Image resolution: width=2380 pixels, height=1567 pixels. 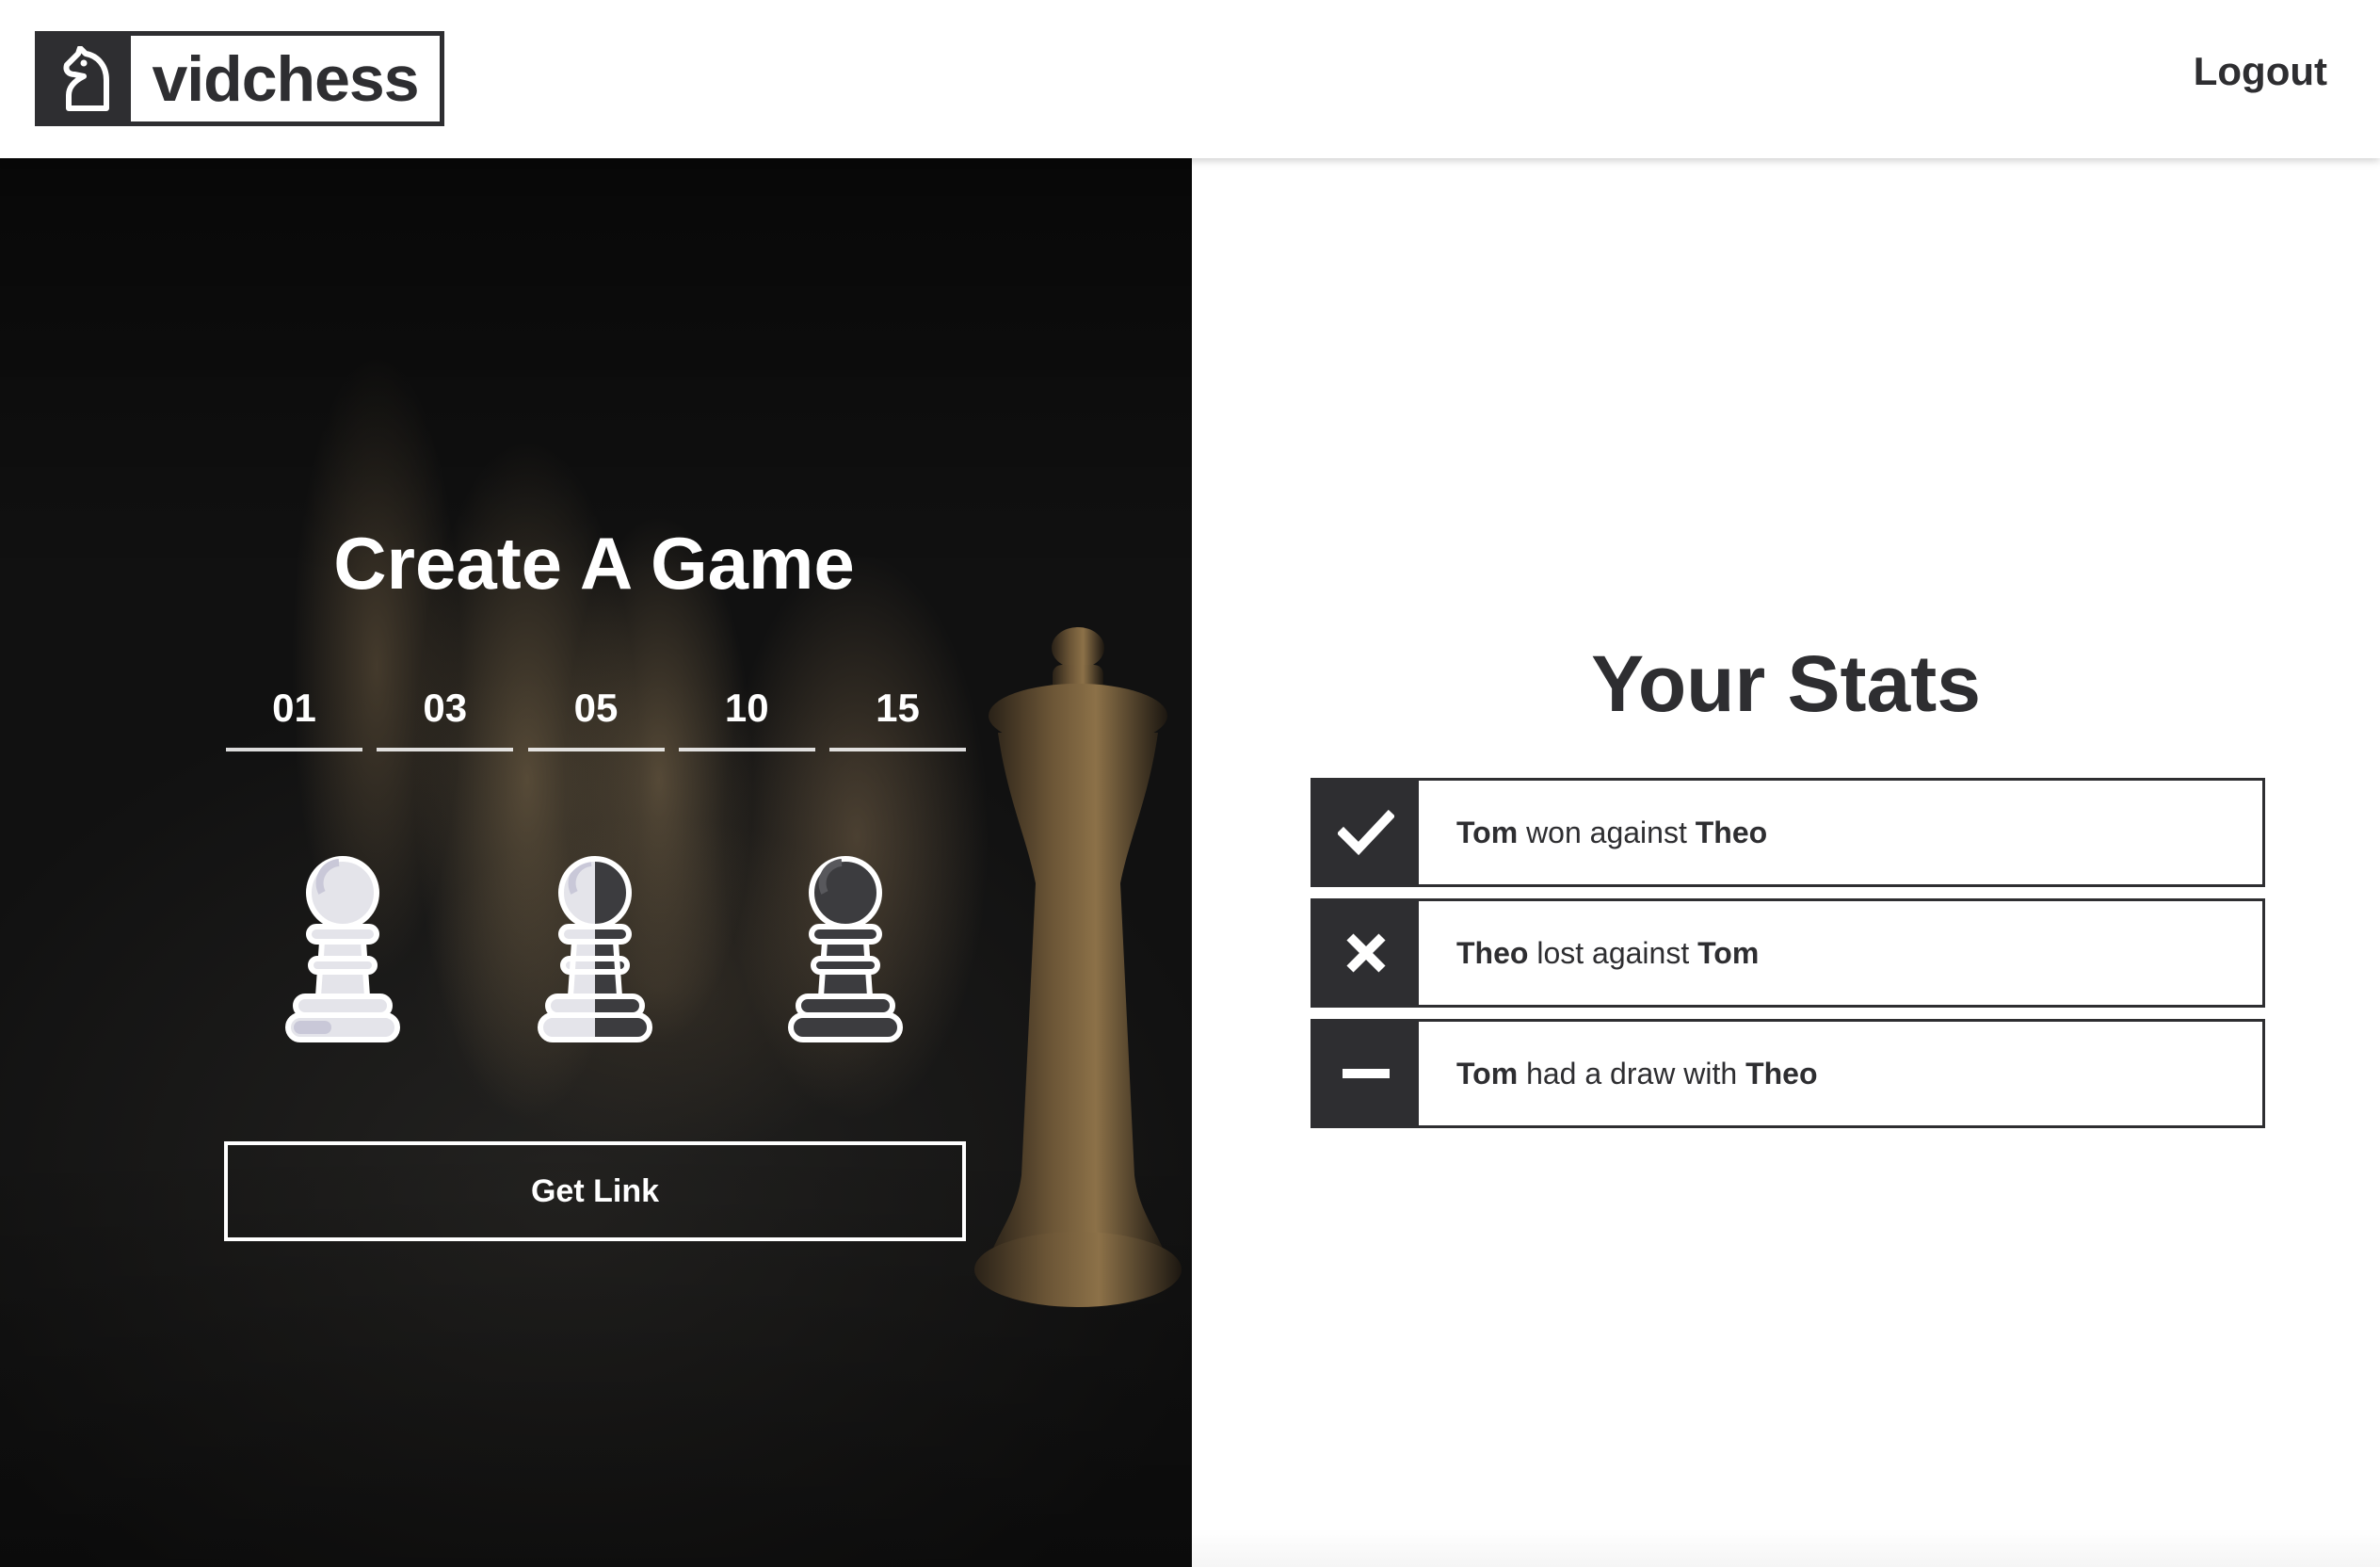 I want to click on time-option-10: 10, so click(x=746, y=718).